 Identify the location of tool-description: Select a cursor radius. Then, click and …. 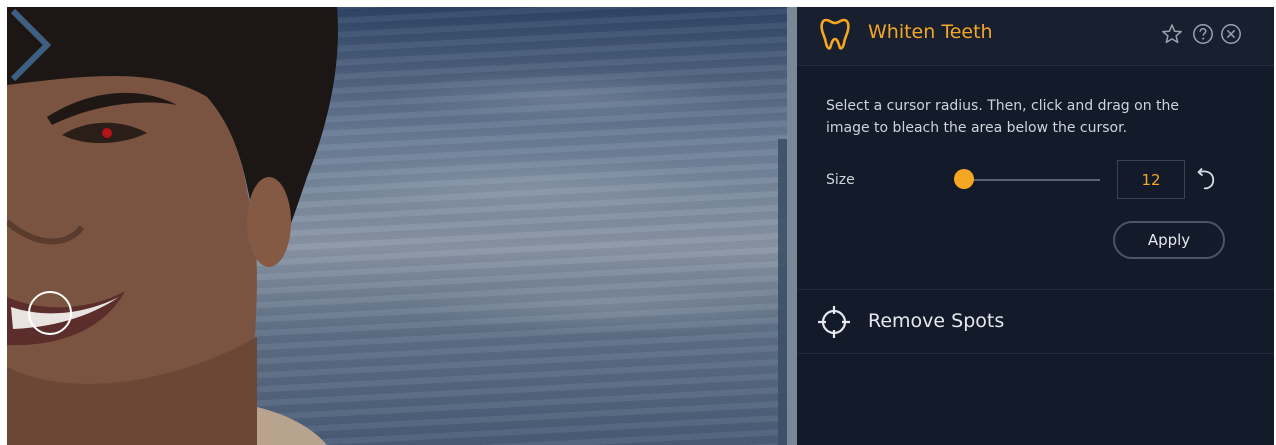
(1002, 117).